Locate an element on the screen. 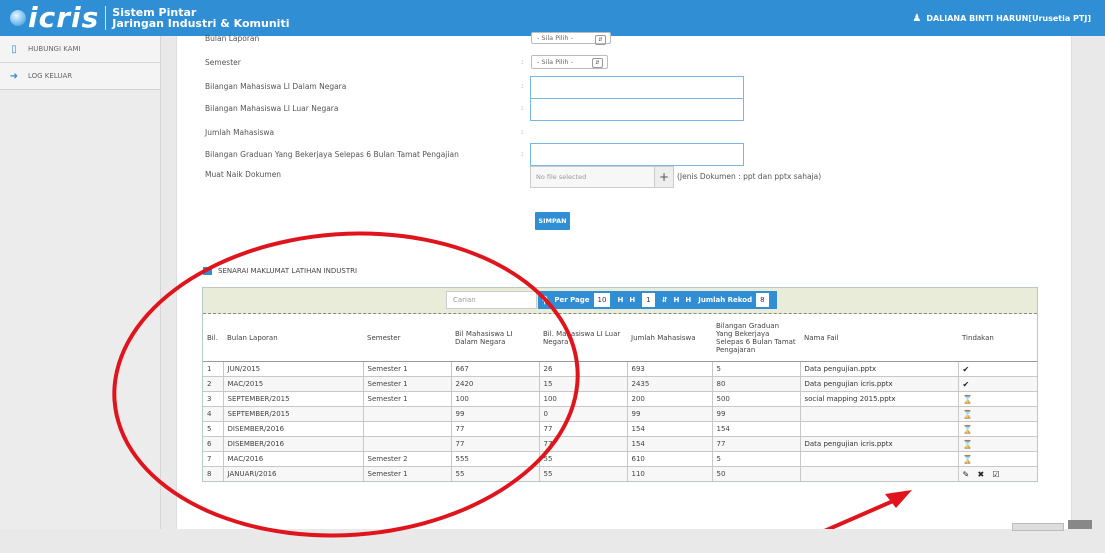 This screenshot has width=1105, height=553. pager-bar: ⚲ Per Page 10 H H 1 ⇵ H H Jumlah Rekod 8 is located at coordinates (657, 300).